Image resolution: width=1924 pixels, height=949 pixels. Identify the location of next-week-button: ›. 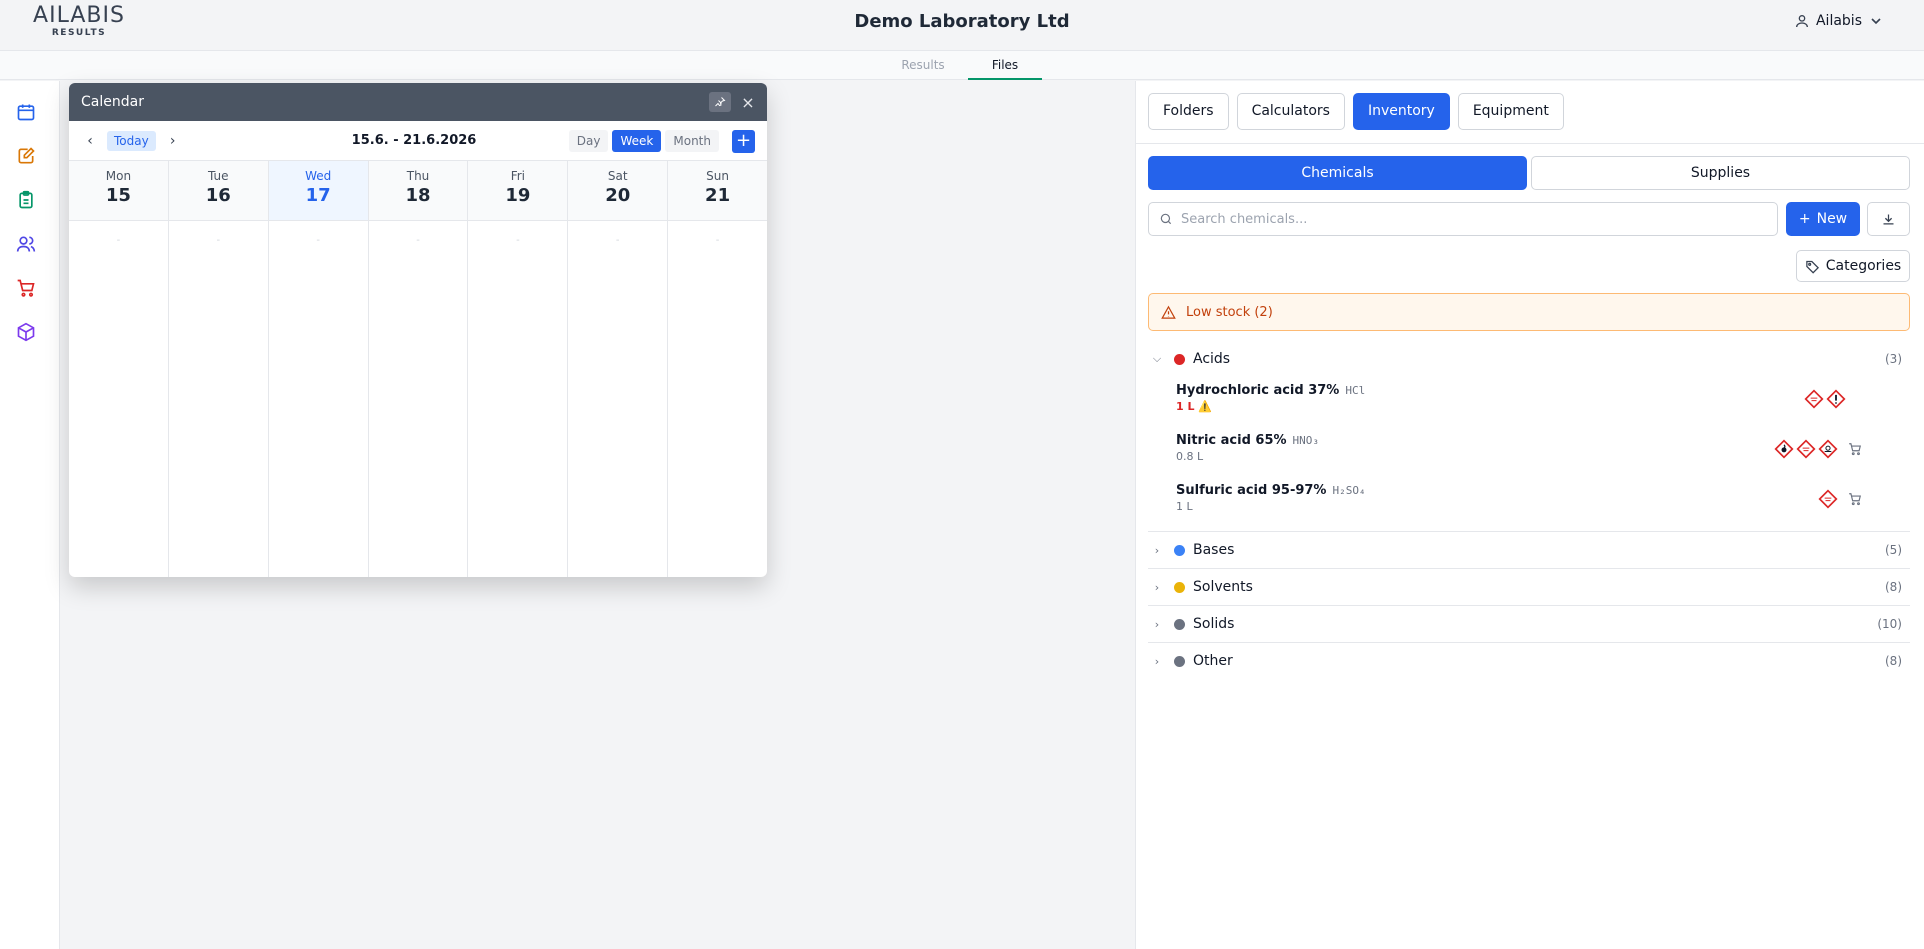
(173, 141).